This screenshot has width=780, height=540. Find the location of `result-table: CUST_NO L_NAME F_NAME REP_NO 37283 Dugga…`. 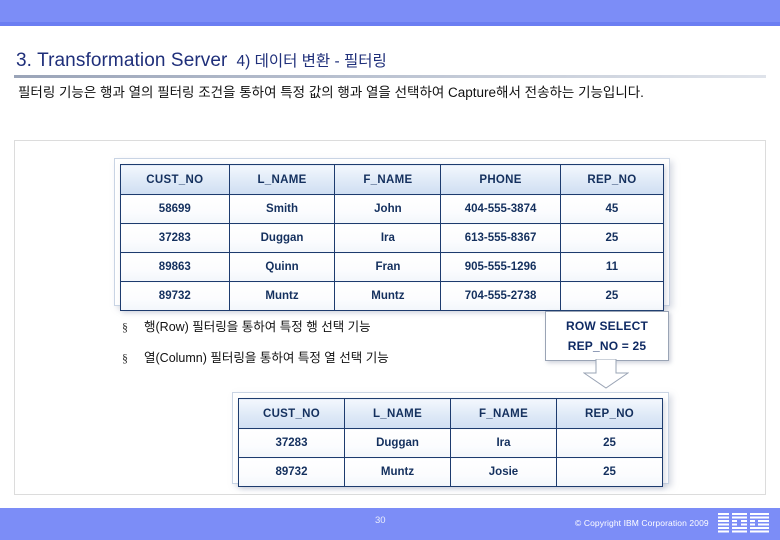

result-table: CUST_NO L_NAME F_NAME REP_NO 37283 Dugga… is located at coordinates (450, 442).